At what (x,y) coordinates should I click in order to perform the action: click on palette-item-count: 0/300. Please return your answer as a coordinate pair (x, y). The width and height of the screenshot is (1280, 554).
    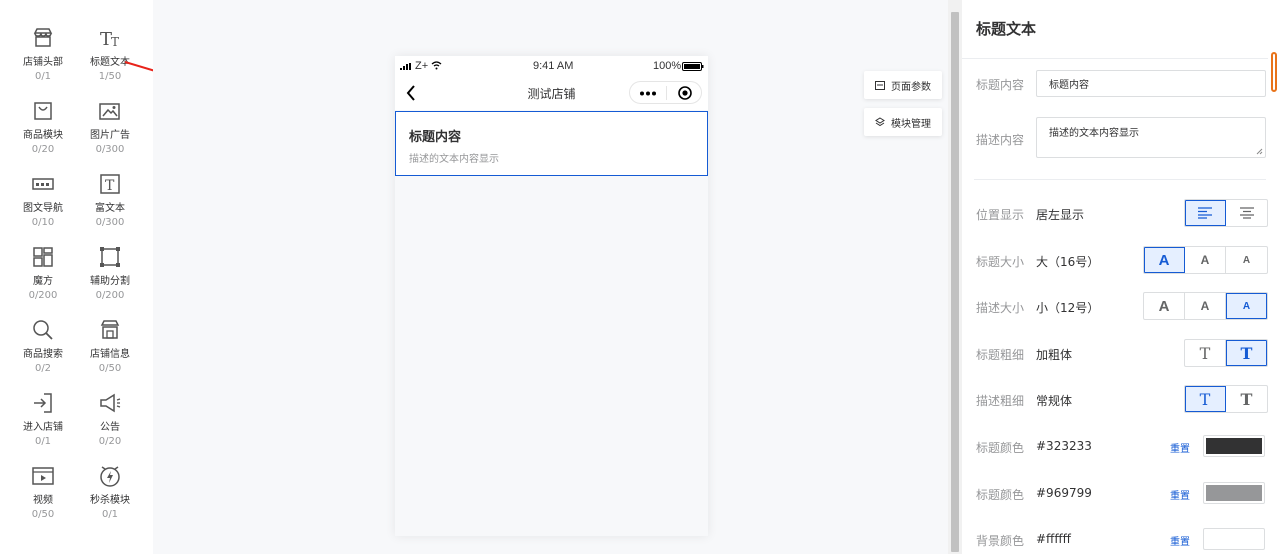
    Looking at the image, I should click on (110, 149).